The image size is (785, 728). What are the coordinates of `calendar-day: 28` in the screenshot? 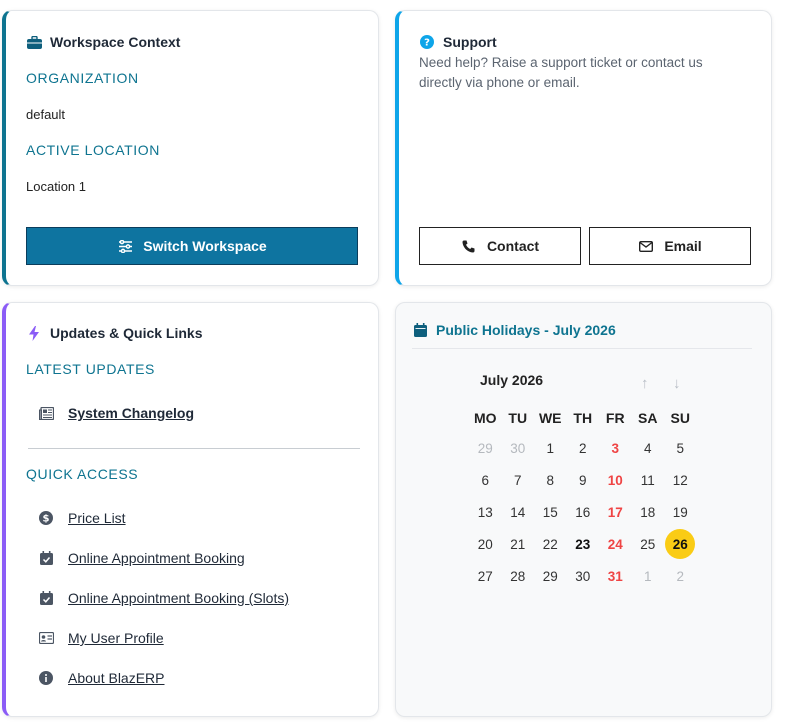 It's located at (518, 576).